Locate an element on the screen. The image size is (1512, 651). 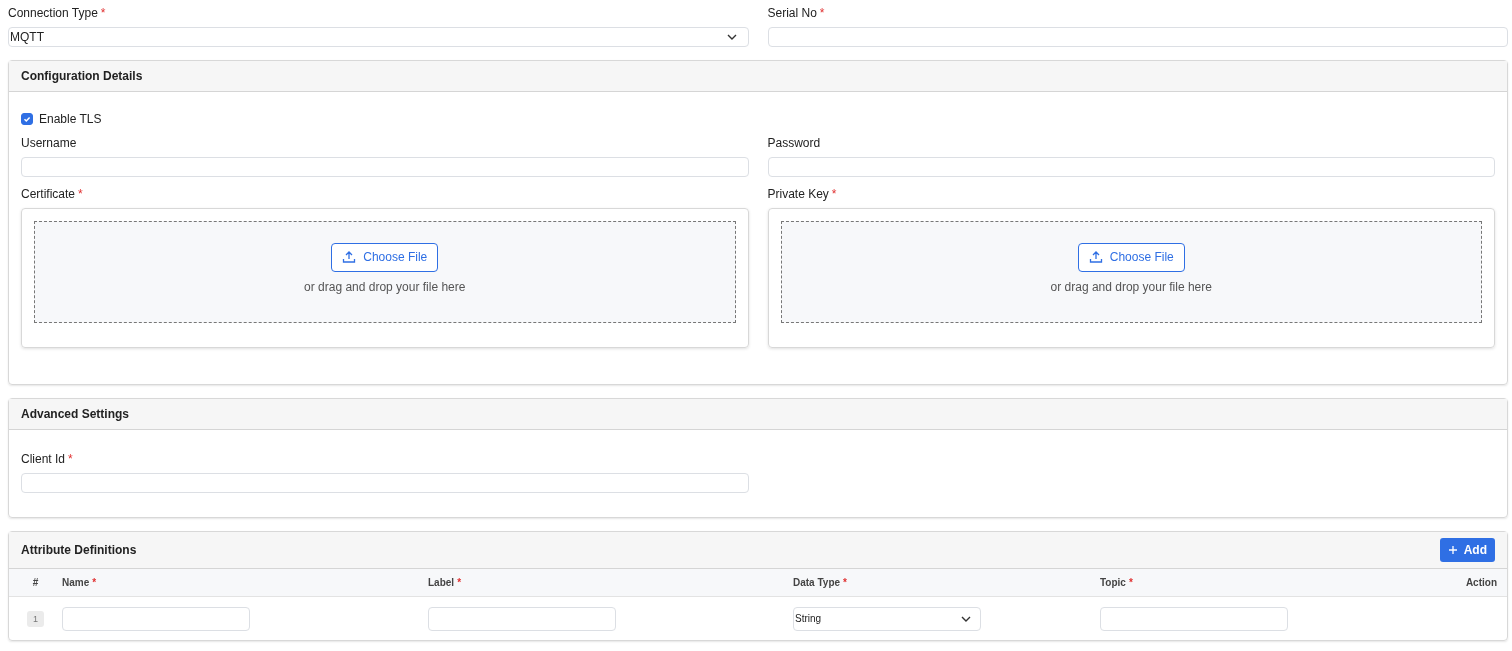
column-header: Label is located at coordinates (441, 582).